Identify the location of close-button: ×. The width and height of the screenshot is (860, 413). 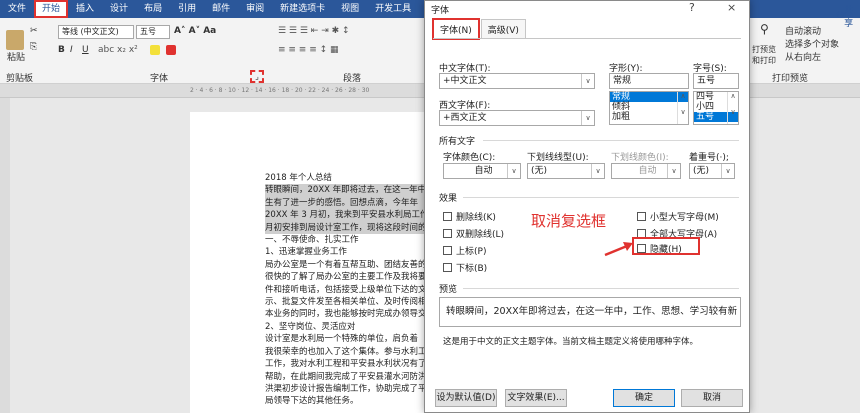
(731, 7).